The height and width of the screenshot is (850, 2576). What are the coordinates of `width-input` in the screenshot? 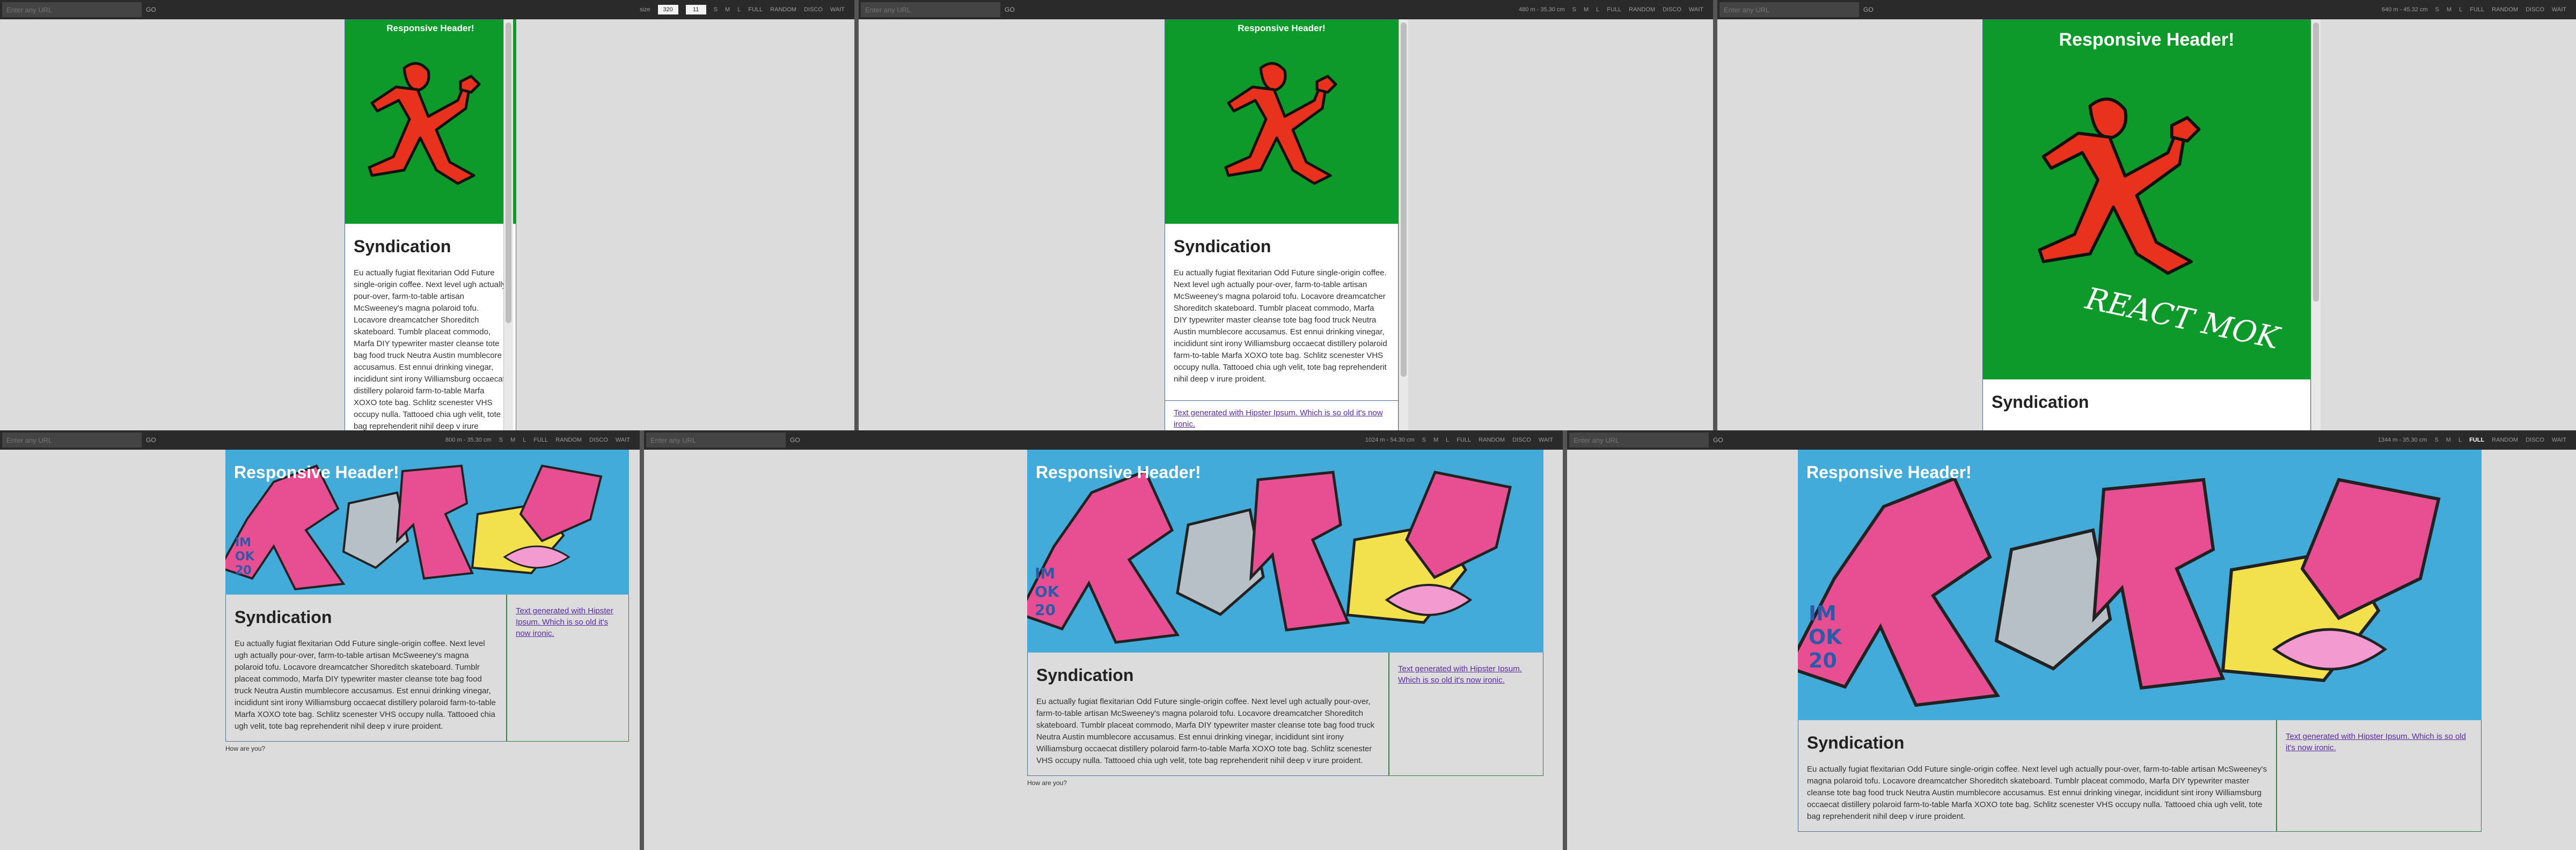 It's located at (667, 9).